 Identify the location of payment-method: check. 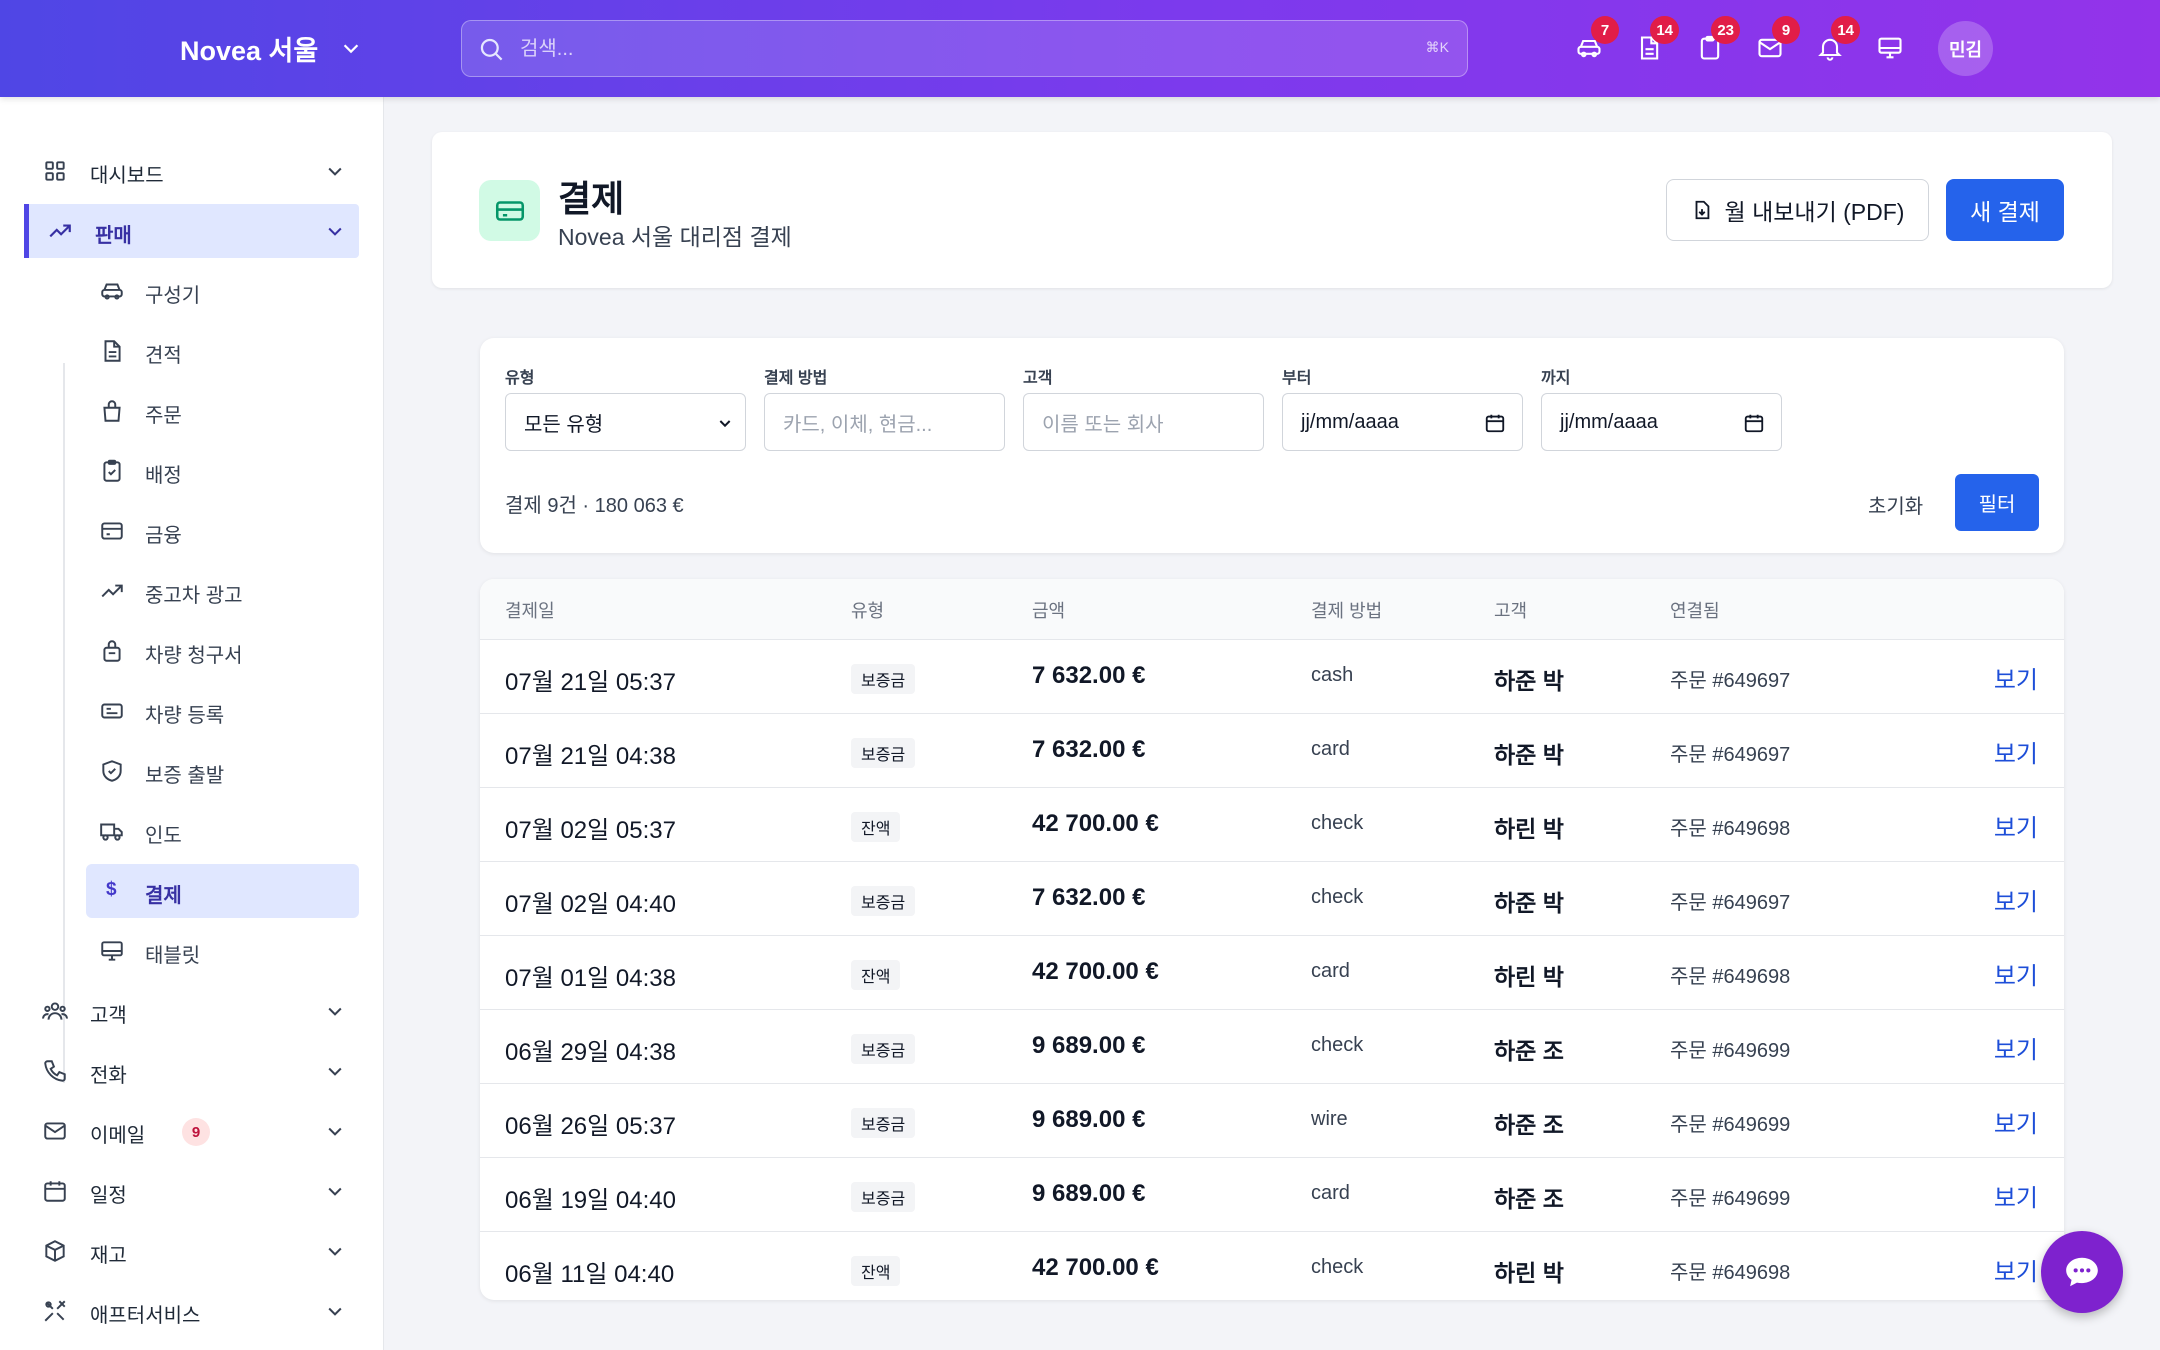
(1337, 1045).